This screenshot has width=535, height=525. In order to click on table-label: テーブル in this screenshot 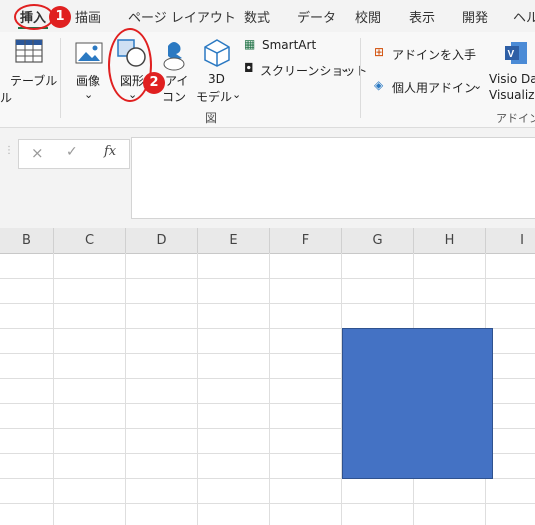, I will do `click(34, 81)`.